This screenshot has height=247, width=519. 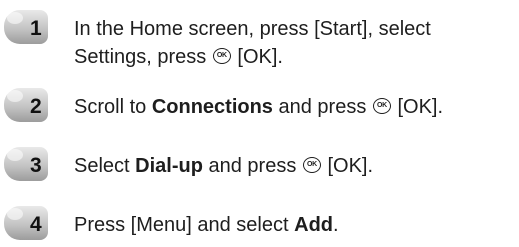 What do you see at coordinates (314, 225) in the screenshot?
I see `menu-item-name: Add` at bounding box center [314, 225].